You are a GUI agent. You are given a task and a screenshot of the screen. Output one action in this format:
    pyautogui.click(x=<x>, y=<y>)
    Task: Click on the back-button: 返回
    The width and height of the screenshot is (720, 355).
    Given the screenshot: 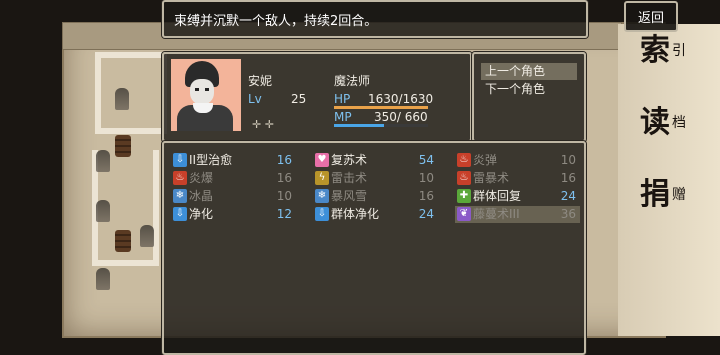 What is the action you would take?
    pyautogui.click(x=651, y=16)
    